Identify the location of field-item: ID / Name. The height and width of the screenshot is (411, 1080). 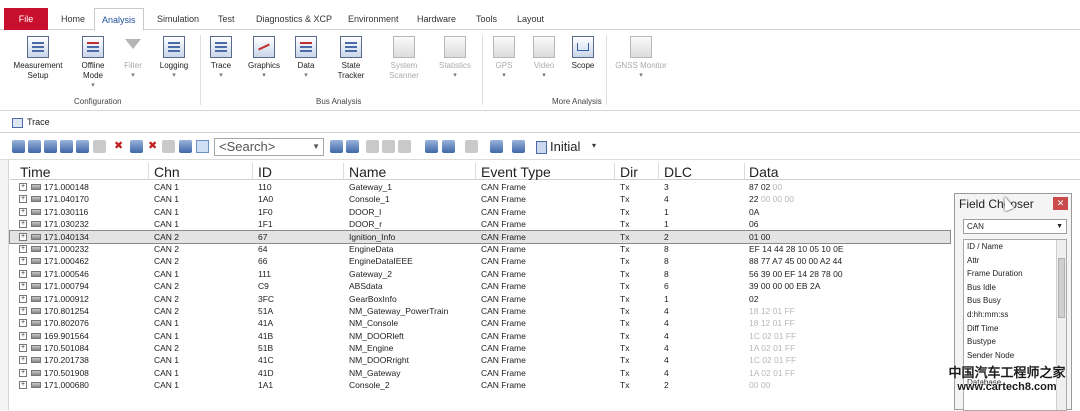
(1015, 247).